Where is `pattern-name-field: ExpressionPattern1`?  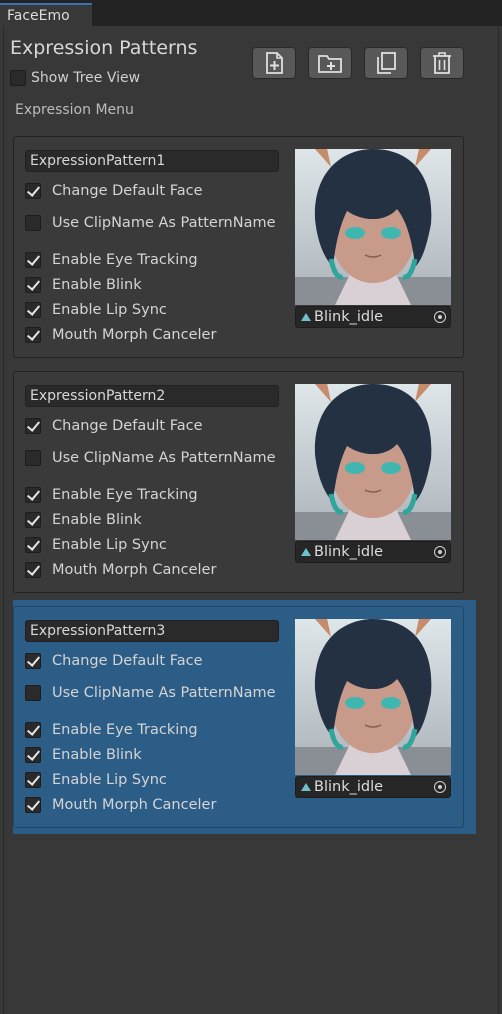
pattern-name-field: ExpressionPattern1 is located at coordinates (152, 161).